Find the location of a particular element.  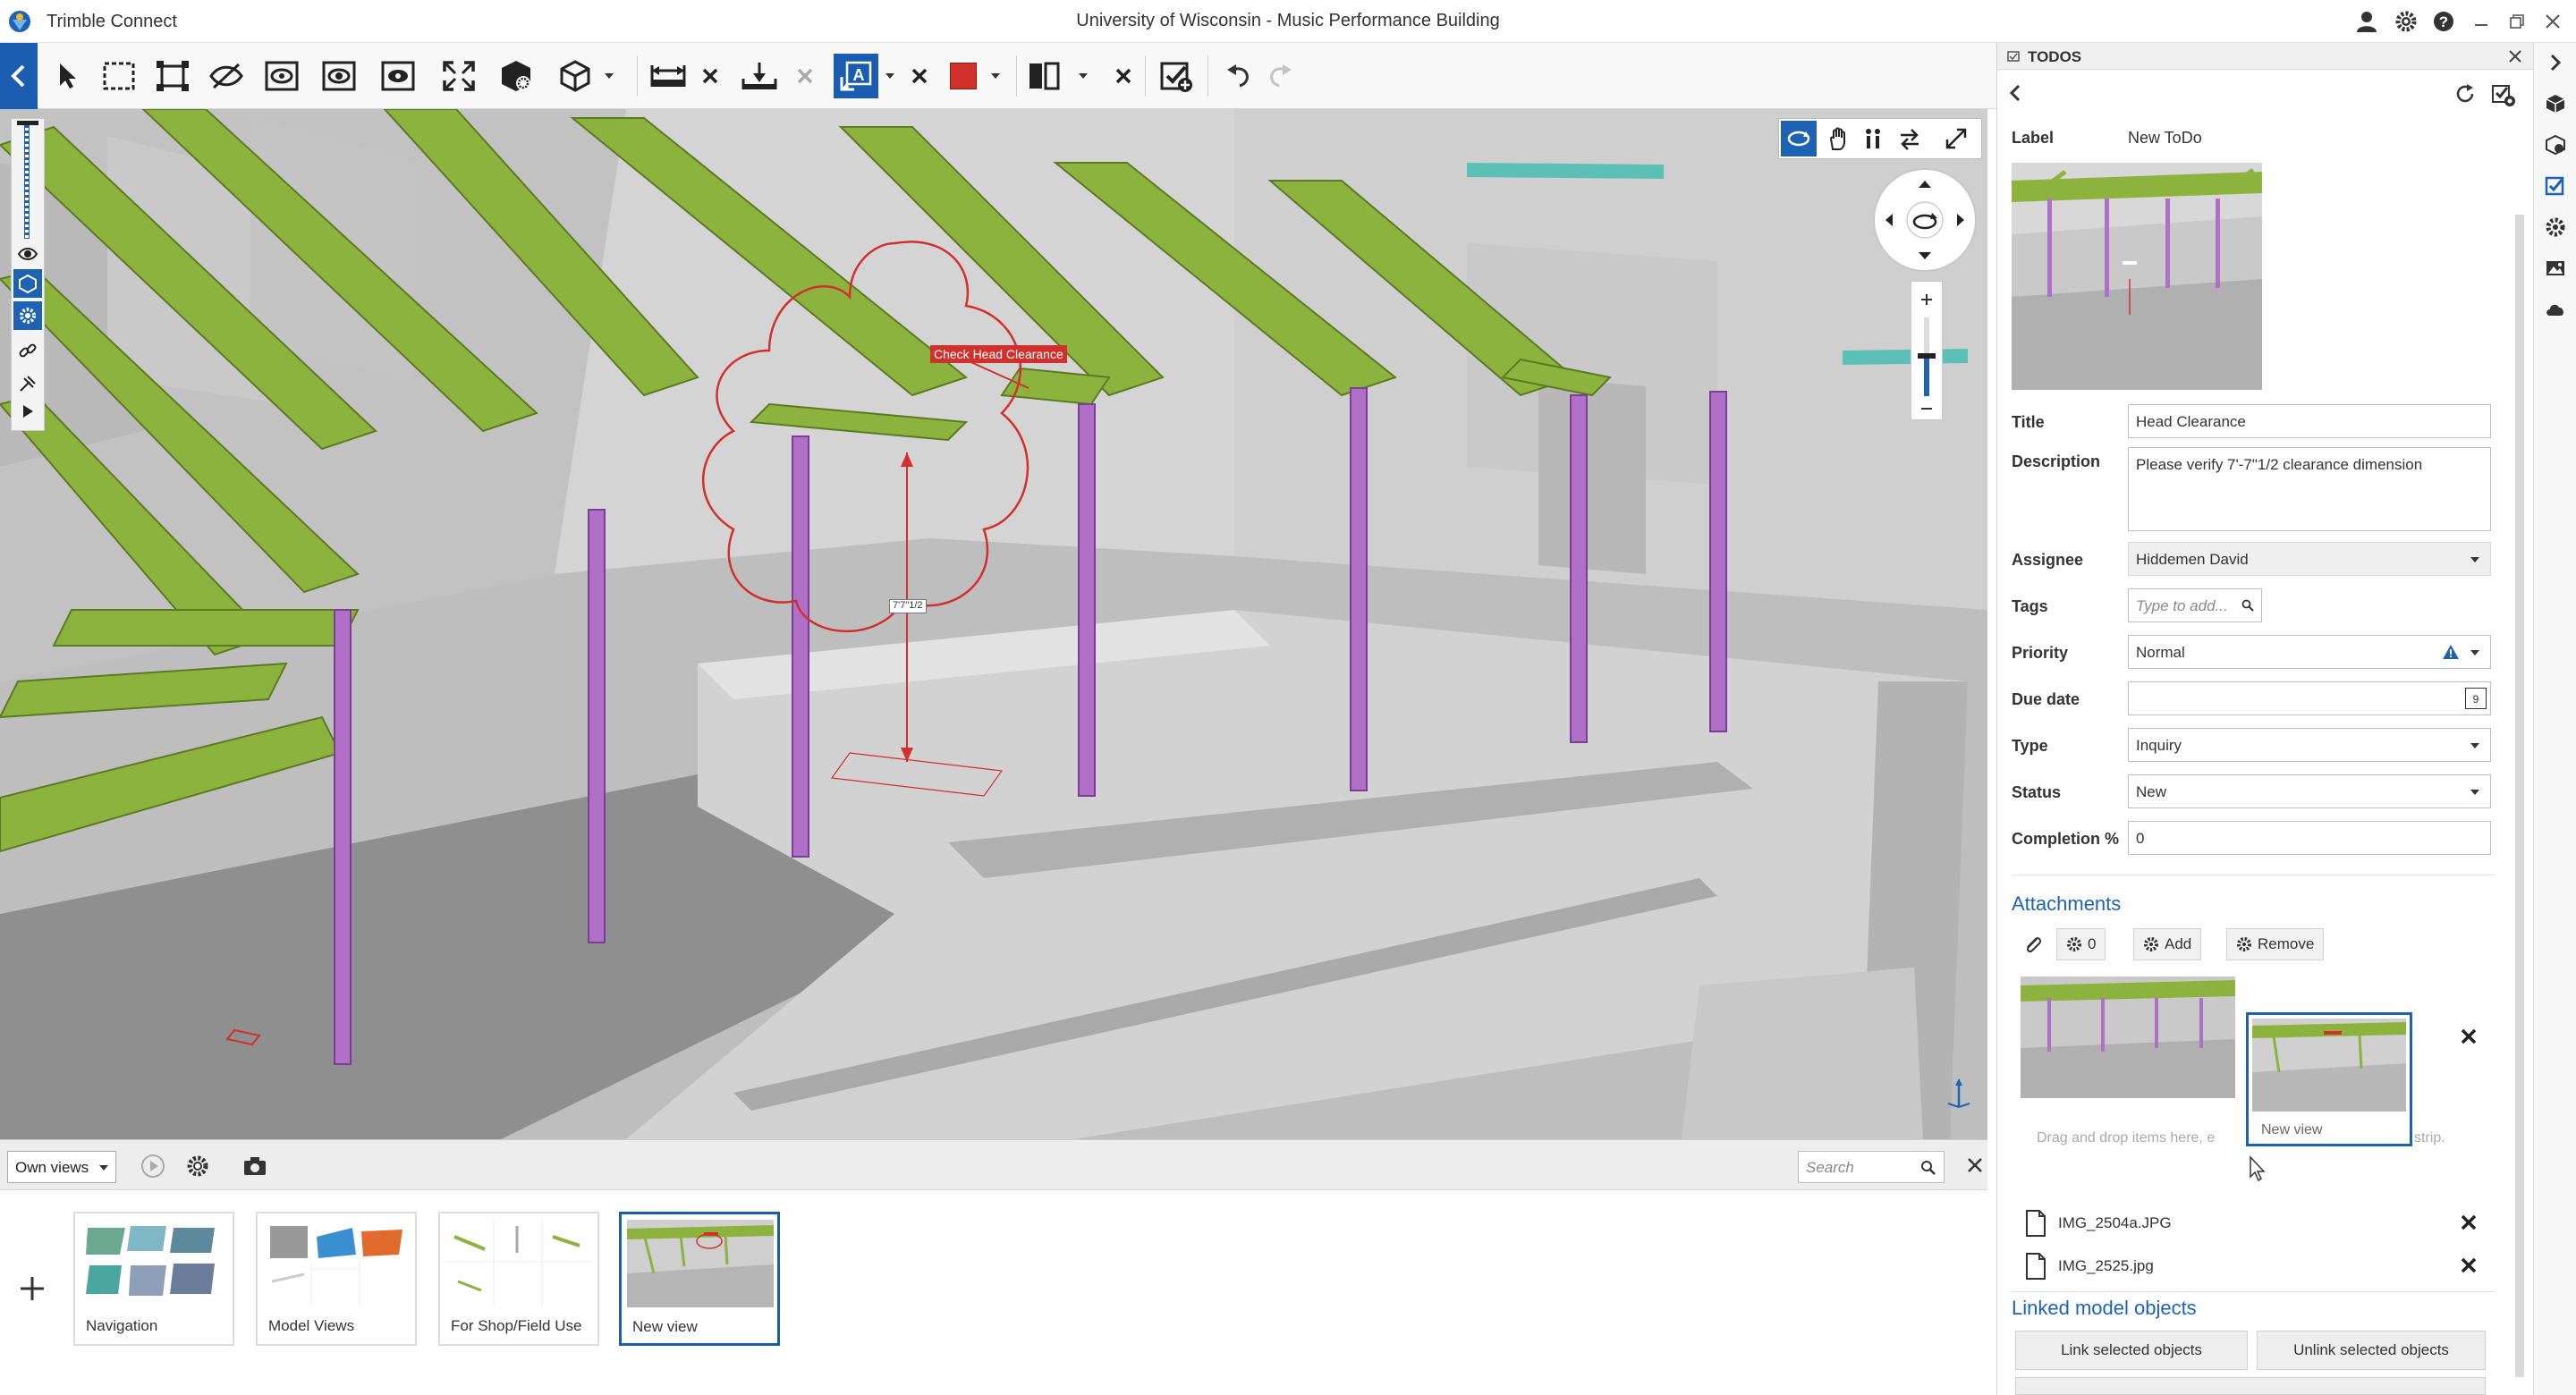

paint-icon is located at coordinates (27, 383).